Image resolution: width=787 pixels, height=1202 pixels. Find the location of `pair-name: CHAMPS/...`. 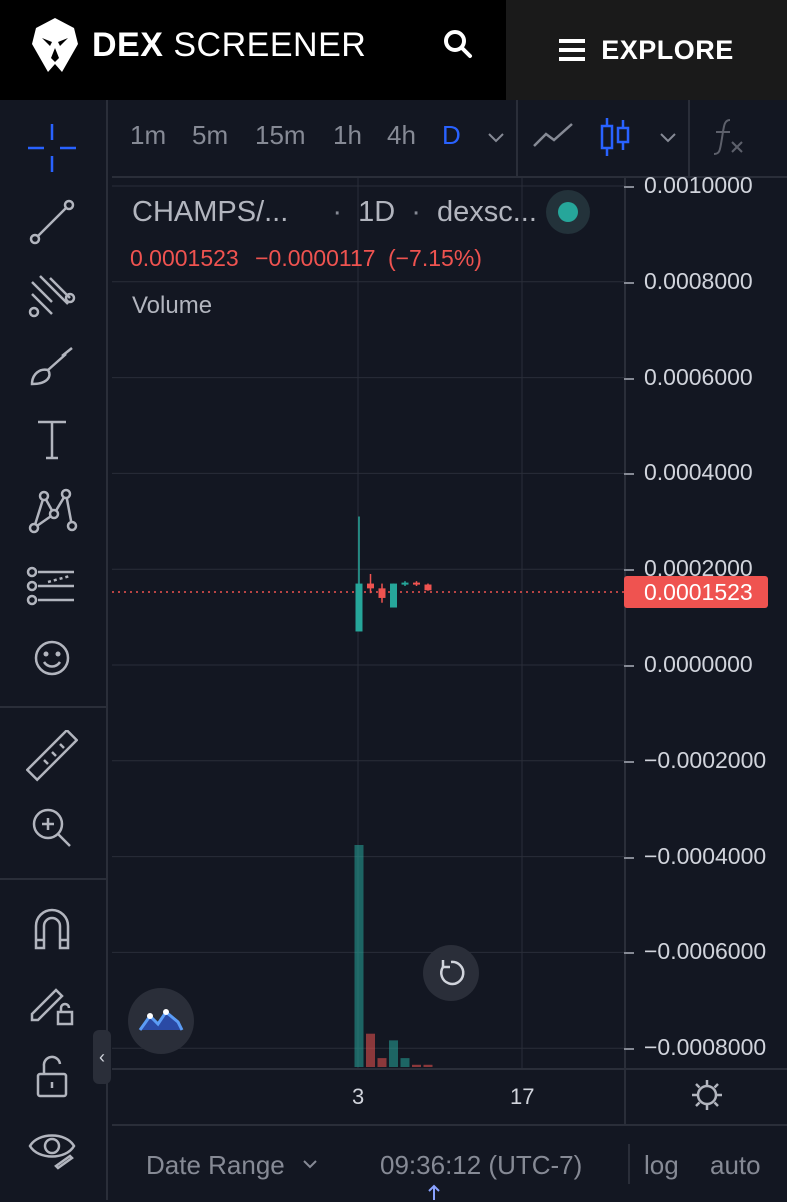

pair-name: CHAMPS/... is located at coordinates (210, 212).